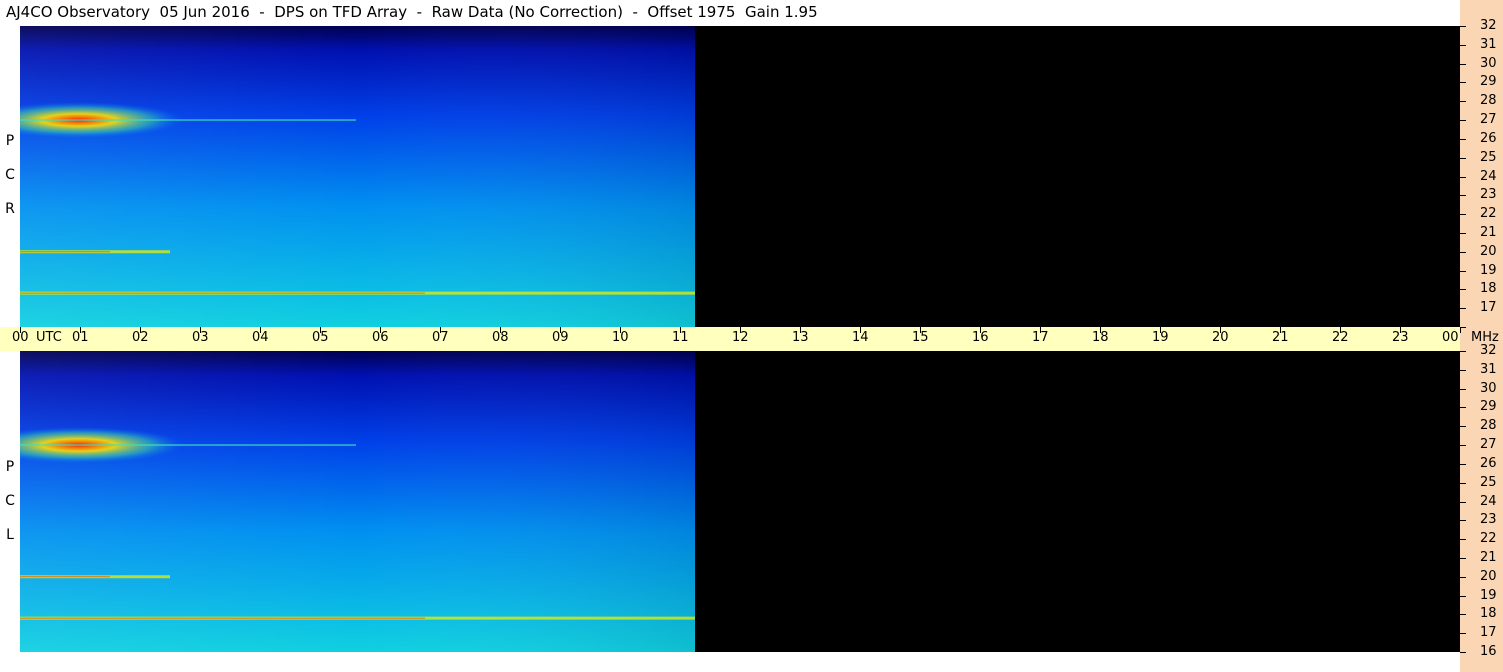 The image size is (1503, 672). I want to click on rcp-feature-2-core, so click(65, 252).